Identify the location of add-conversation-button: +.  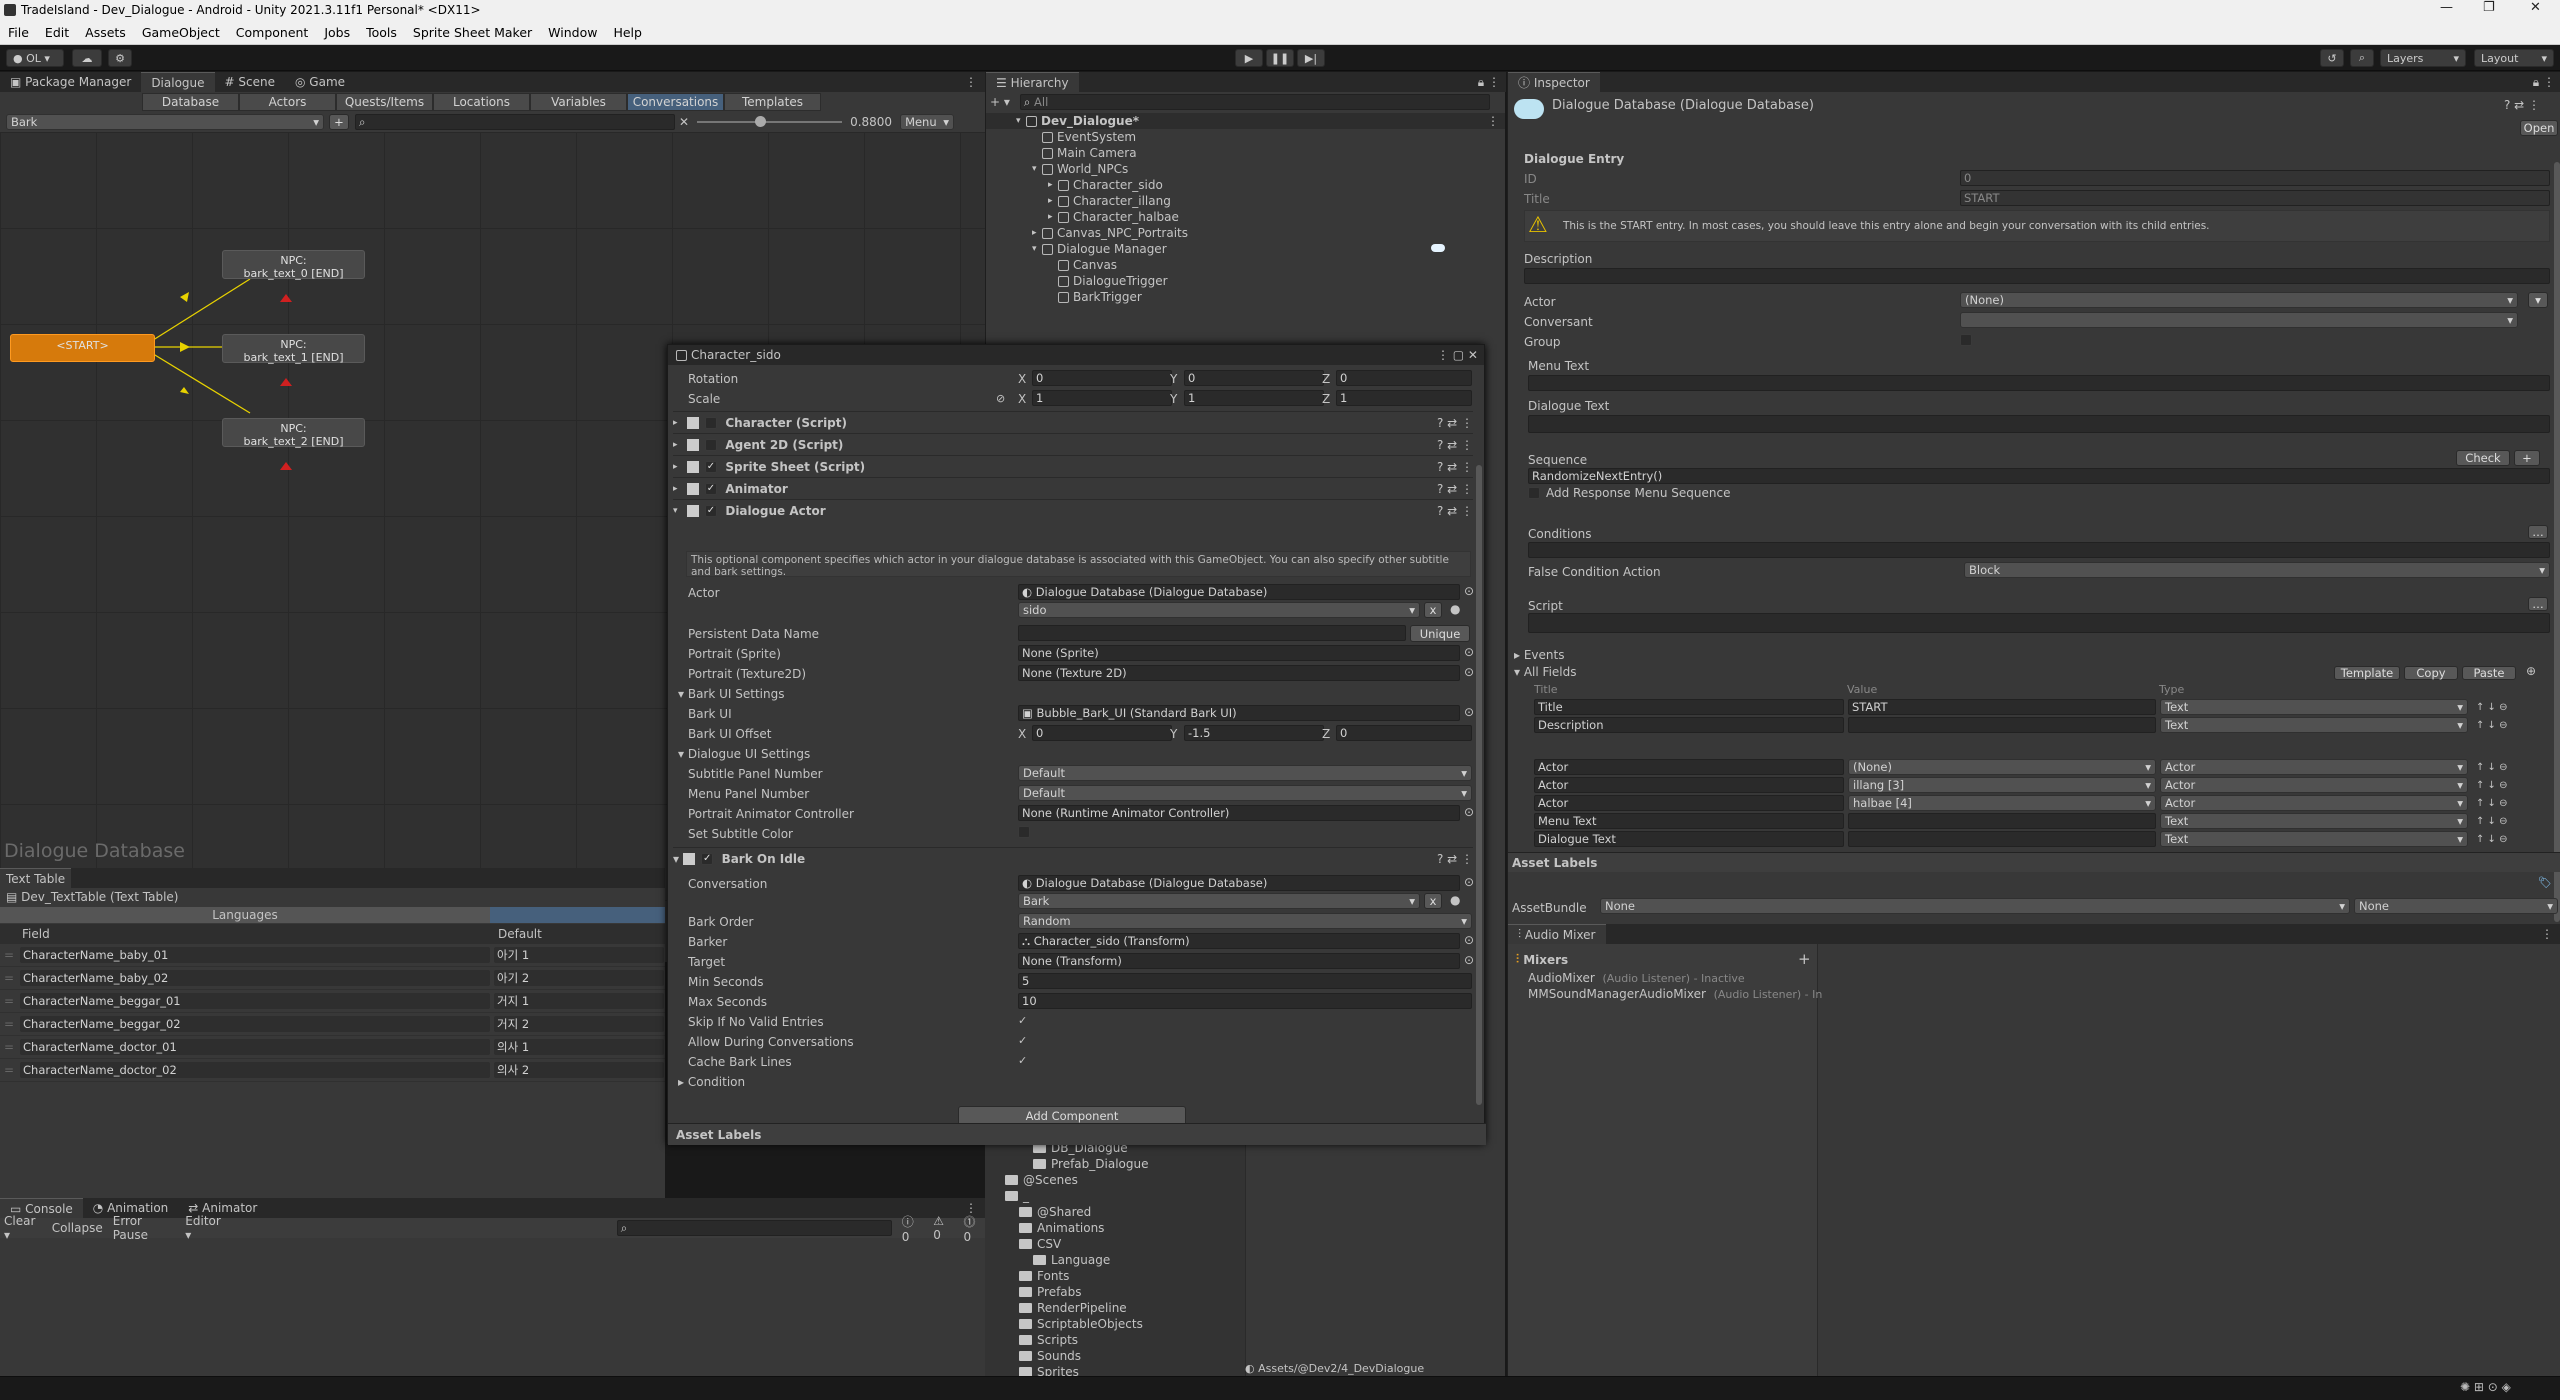
(339, 122).